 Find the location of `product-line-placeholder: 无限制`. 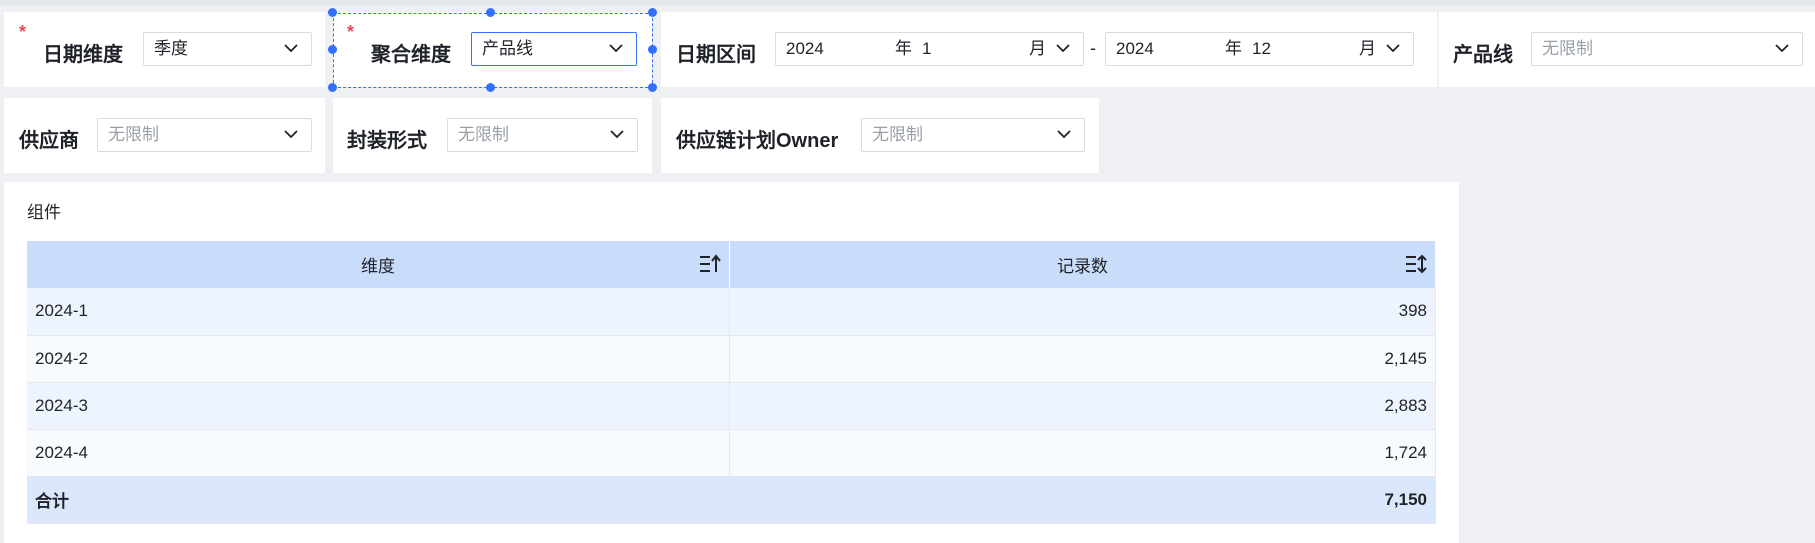

product-line-placeholder: 无限制 is located at coordinates (1567, 48).